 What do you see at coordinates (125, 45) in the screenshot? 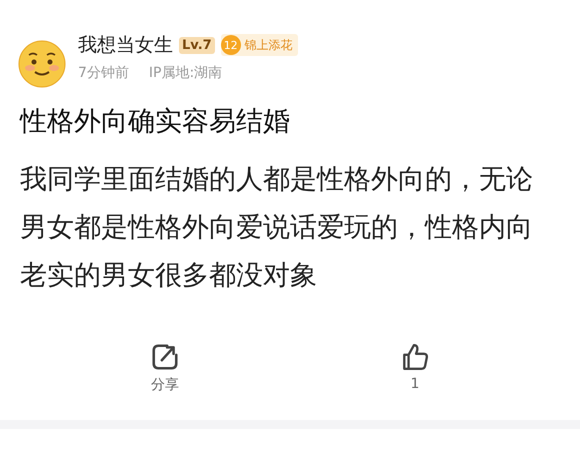
I see `user-name: 我想当女生` at bounding box center [125, 45].